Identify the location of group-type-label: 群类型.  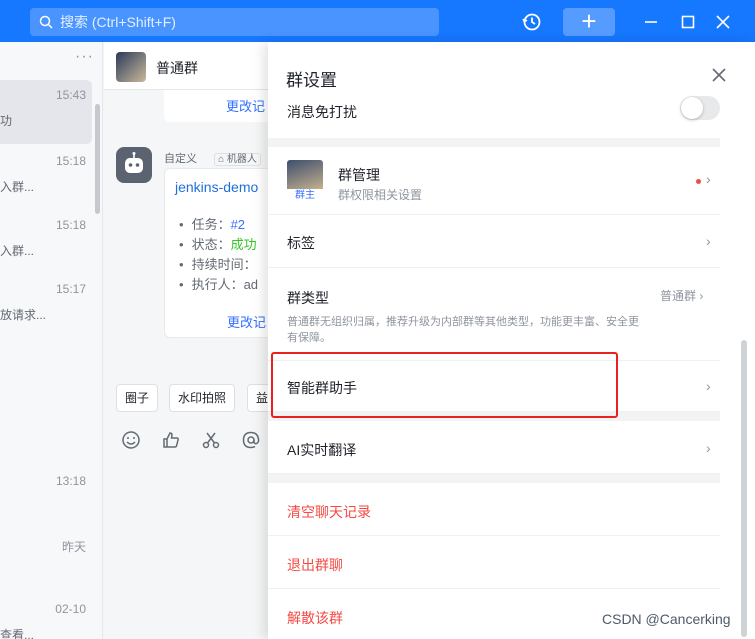
(308, 298).